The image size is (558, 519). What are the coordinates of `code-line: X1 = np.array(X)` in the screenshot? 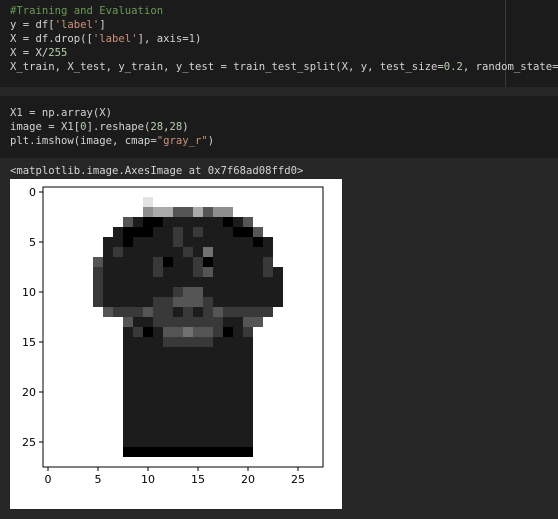 It's located at (61, 113).